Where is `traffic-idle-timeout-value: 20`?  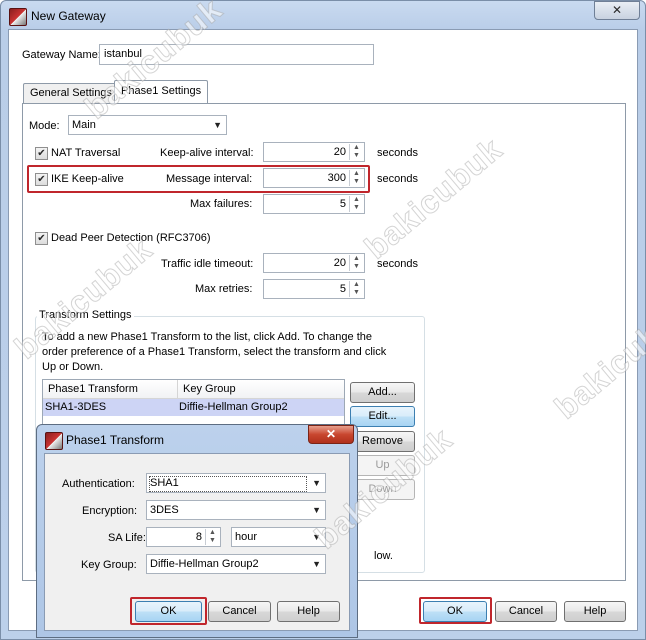 traffic-idle-timeout-value: 20 is located at coordinates (339, 263).